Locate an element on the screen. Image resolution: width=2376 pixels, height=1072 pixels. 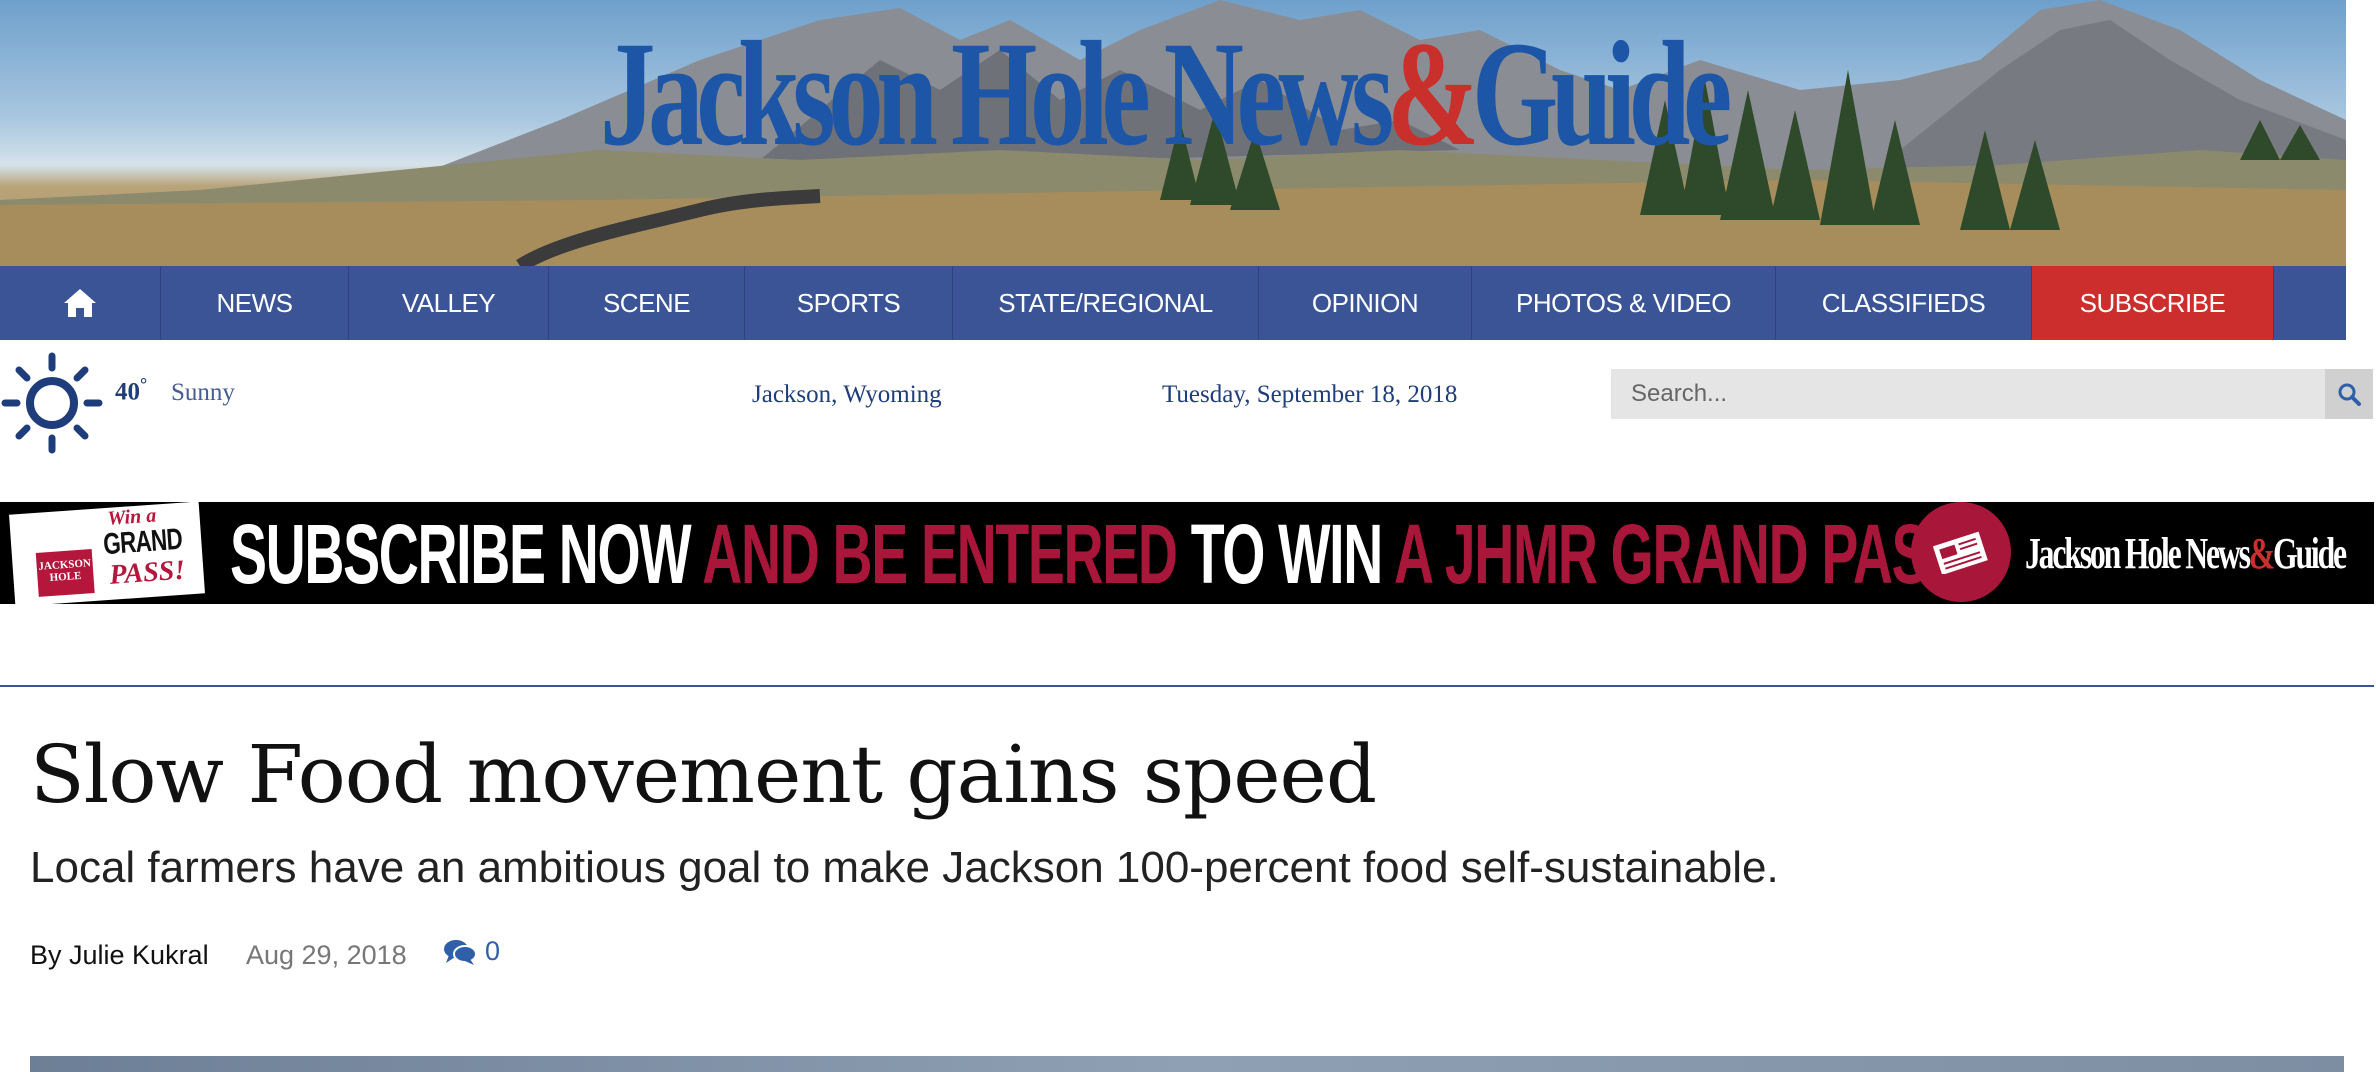
site-title: Jackson Hole News&Guide is located at coordinates (1166, 94).